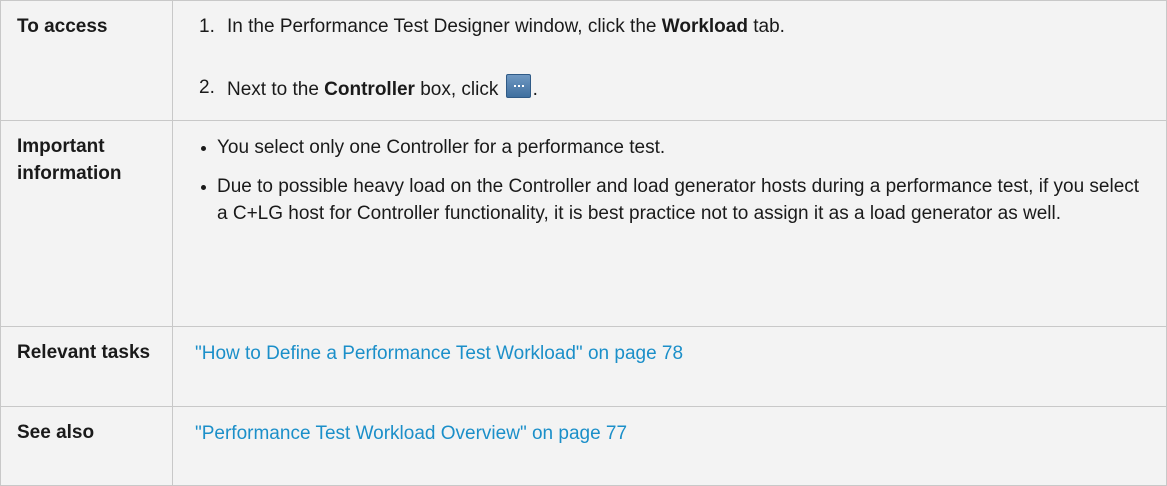 The height and width of the screenshot is (486, 1167). Describe the element at coordinates (766, 26) in the screenshot. I see `step-text: tab.` at that location.